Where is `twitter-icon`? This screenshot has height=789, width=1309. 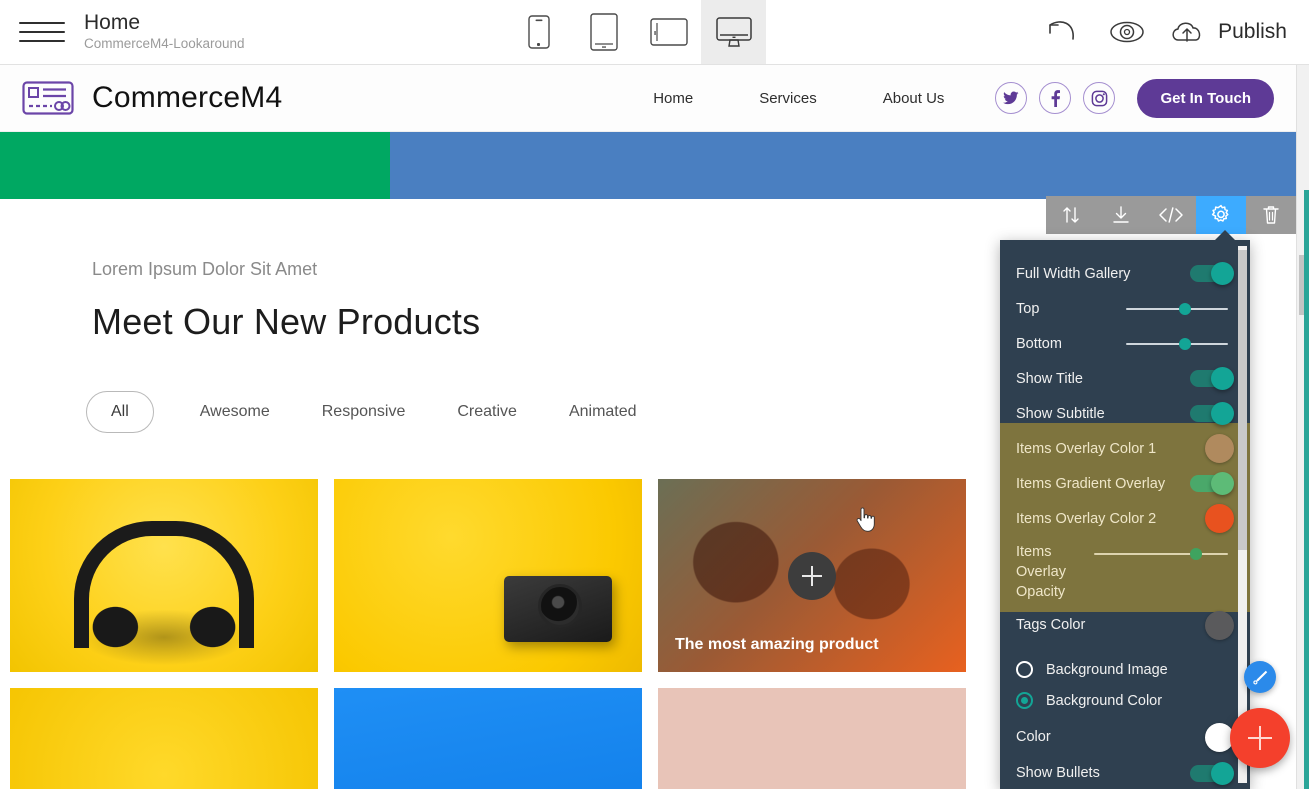
twitter-icon is located at coordinates (1011, 98).